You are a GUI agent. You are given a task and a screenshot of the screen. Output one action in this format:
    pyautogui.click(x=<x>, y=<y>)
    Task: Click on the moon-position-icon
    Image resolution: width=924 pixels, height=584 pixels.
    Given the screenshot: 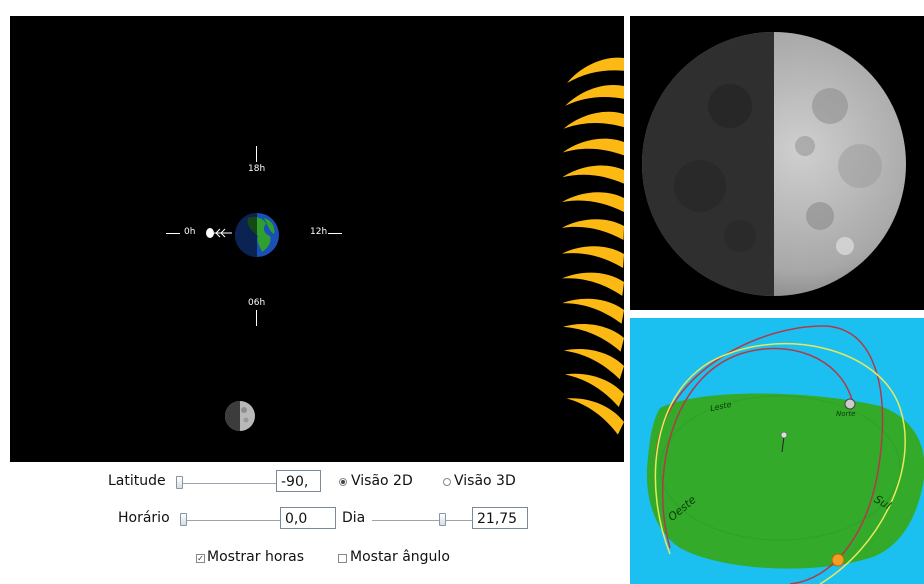 What is the action you would take?
    pyautogui.click(x=850, y=404)
    